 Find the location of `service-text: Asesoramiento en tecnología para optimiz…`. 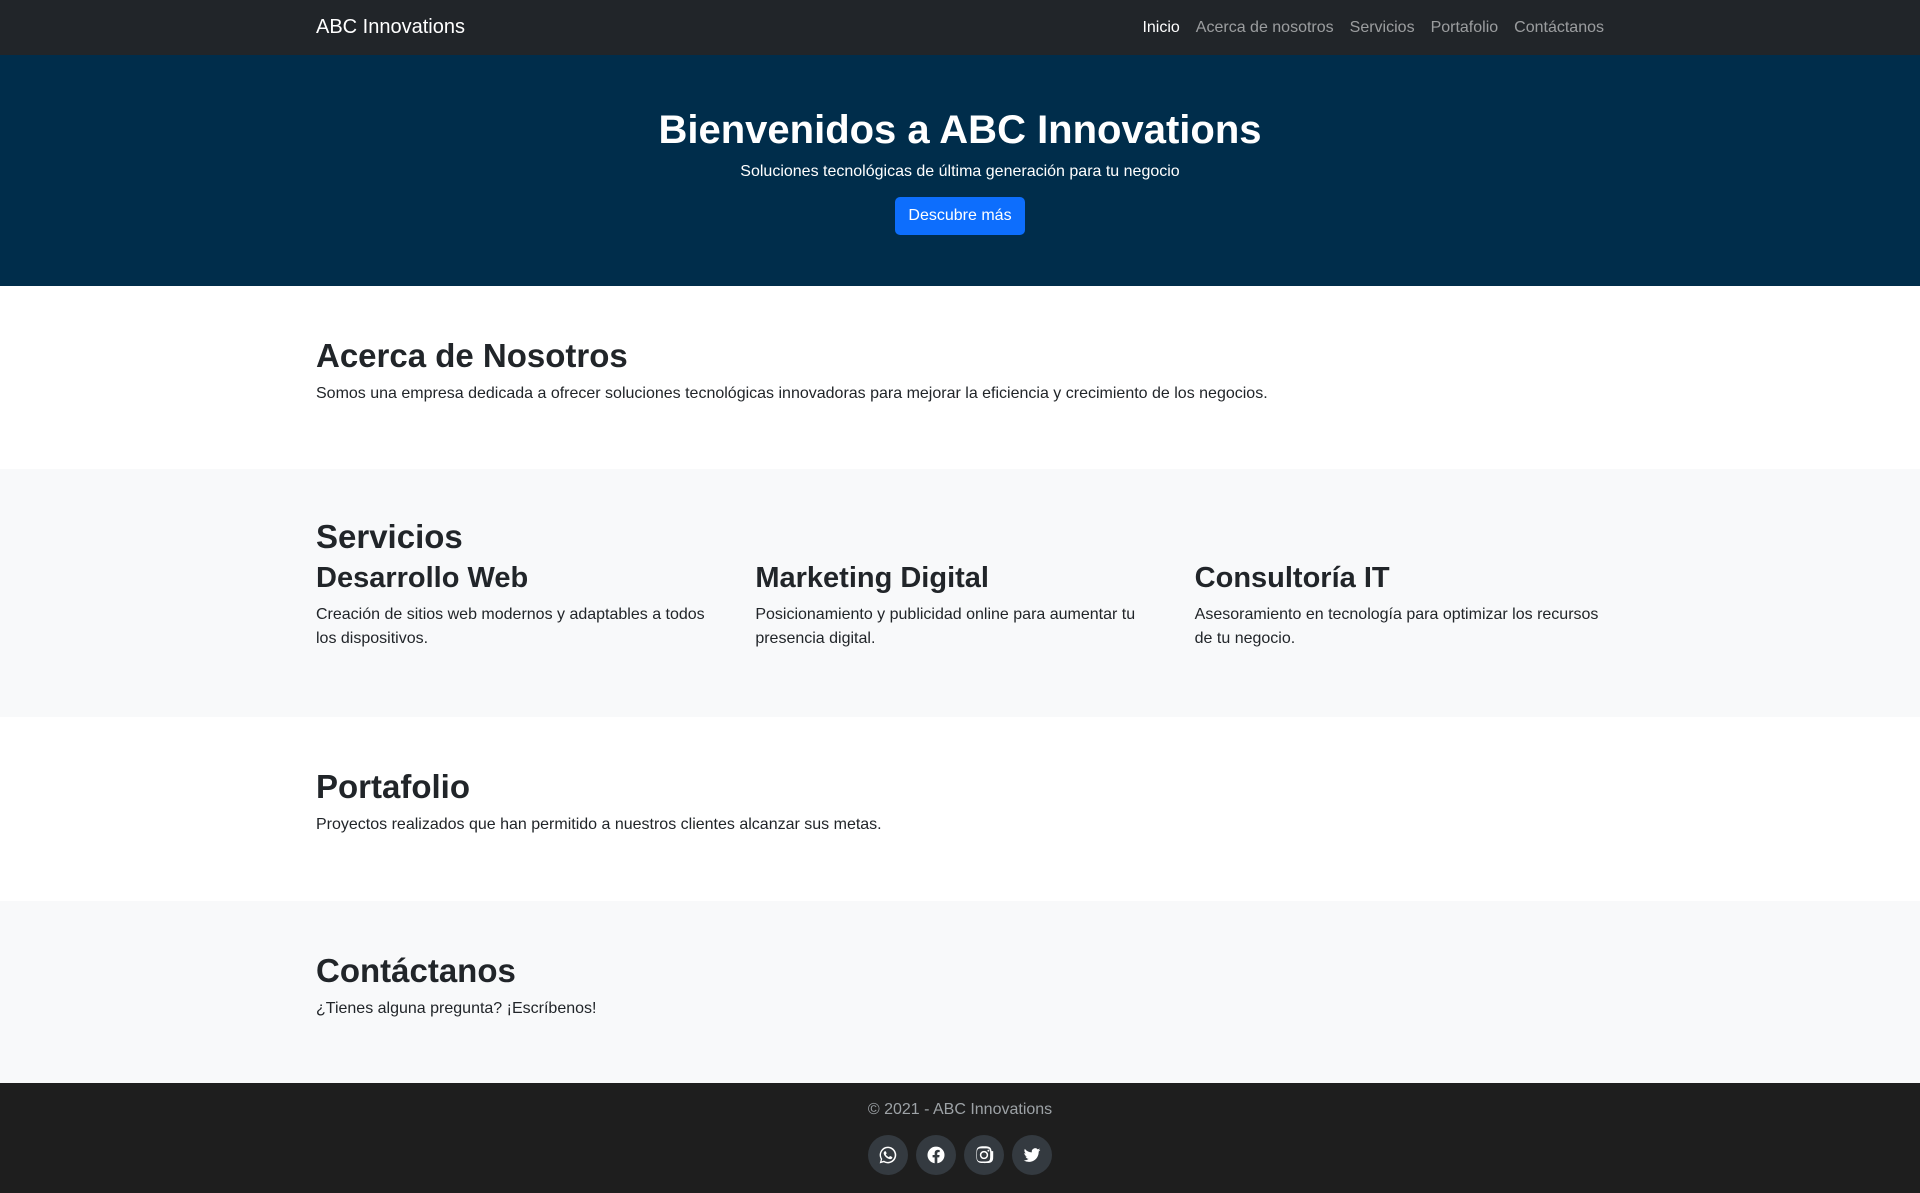

service-text: Asesoramiento en tecnología para optimiz… is located at coordinates (1396, 627).